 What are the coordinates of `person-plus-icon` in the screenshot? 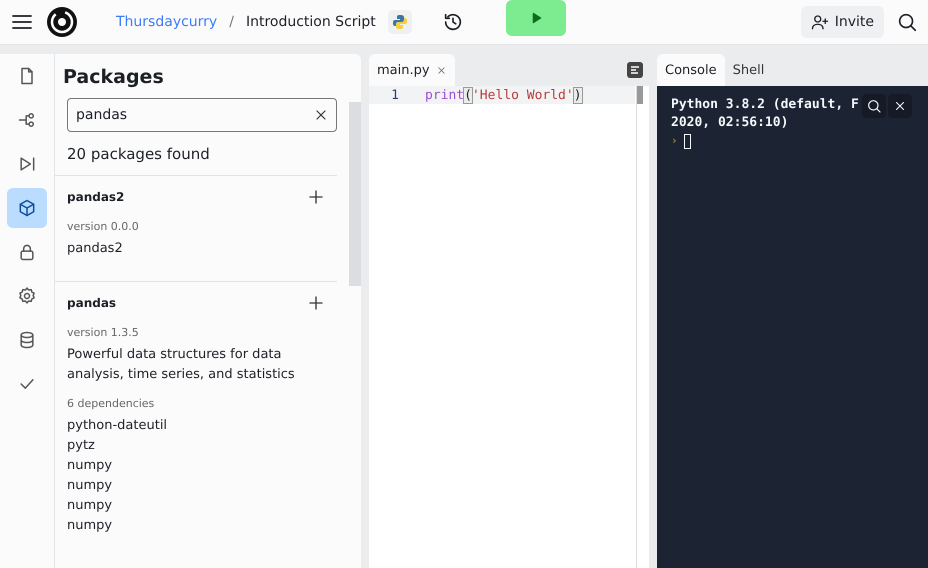 It's located at (819, 22).